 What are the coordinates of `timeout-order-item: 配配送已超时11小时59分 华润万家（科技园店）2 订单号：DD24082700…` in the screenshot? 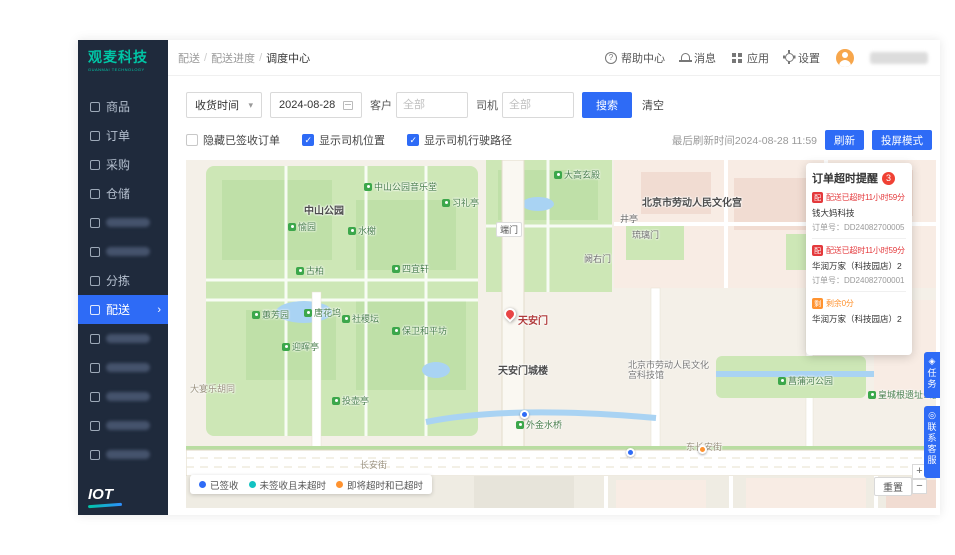 It's located at (859, 265).